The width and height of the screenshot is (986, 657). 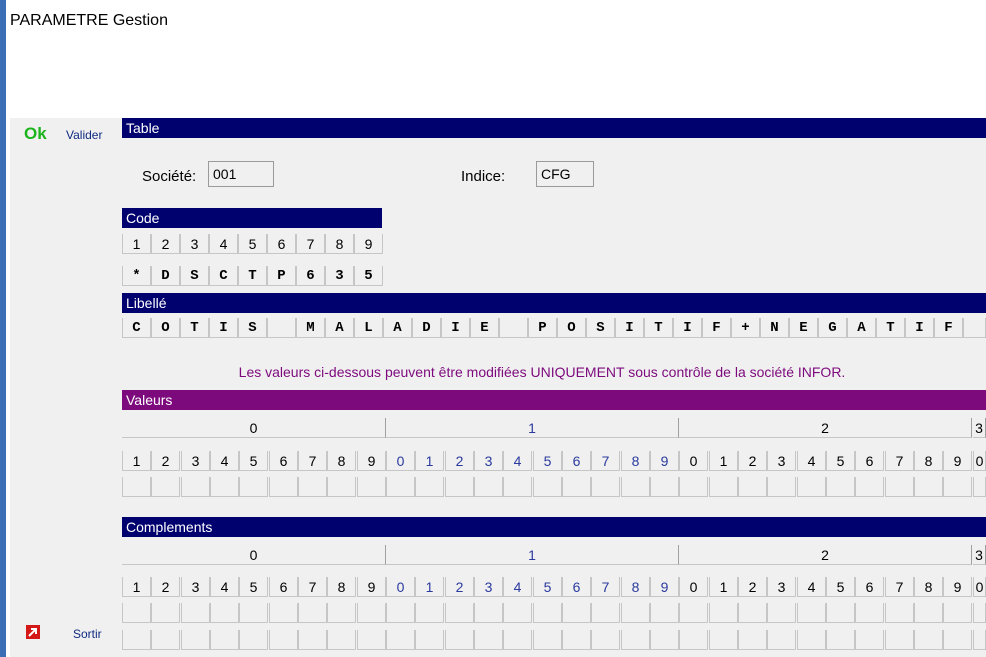 I want to click on libelle-char-cell: N, so click(x=774, y=328).